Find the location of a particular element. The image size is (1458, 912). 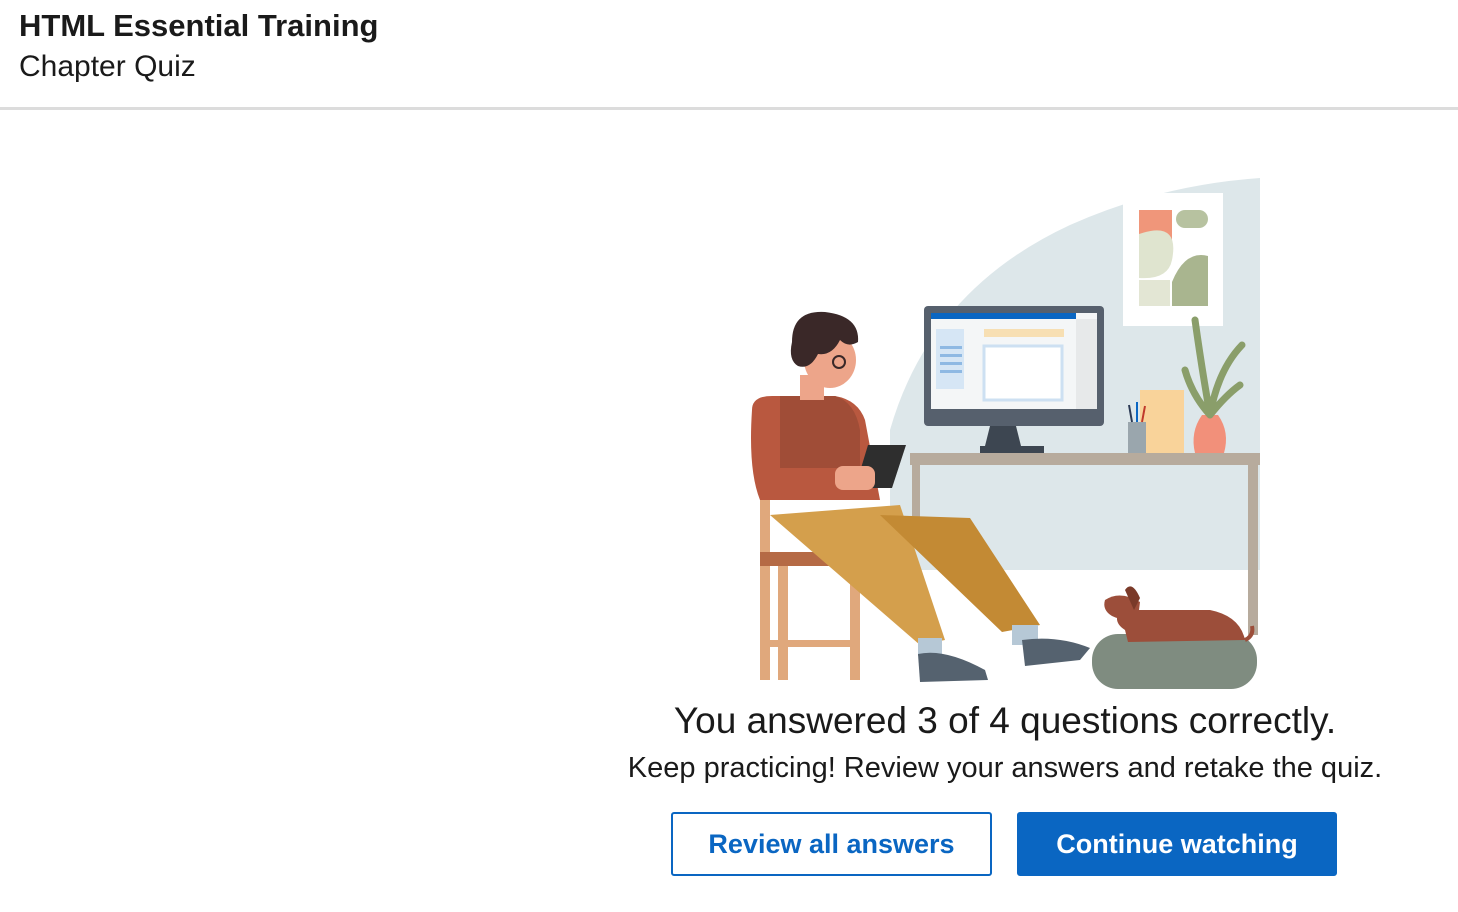

quiz-subtitle: Chapter Quiz is located at coordinates (107, 66).